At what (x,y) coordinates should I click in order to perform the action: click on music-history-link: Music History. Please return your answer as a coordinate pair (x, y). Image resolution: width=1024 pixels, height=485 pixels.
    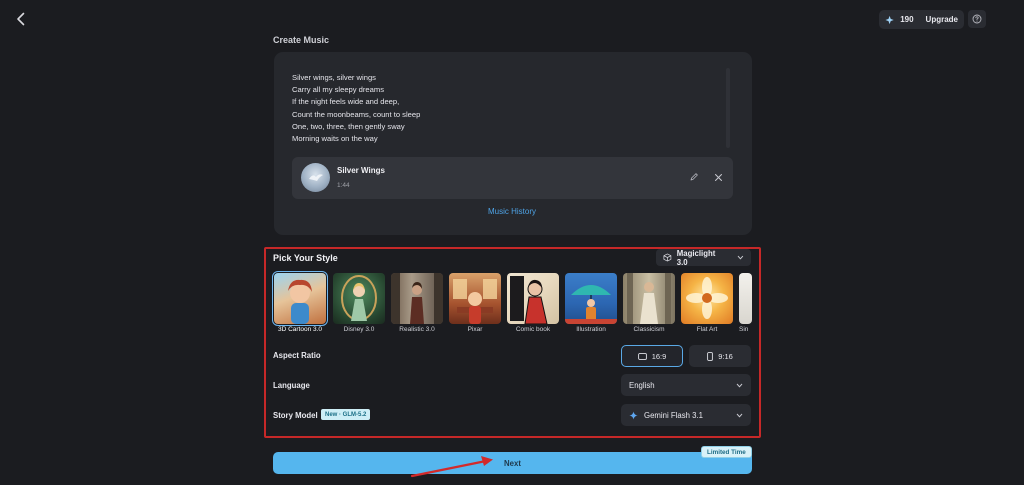
    Looking at the image, I should click on (512, 211).